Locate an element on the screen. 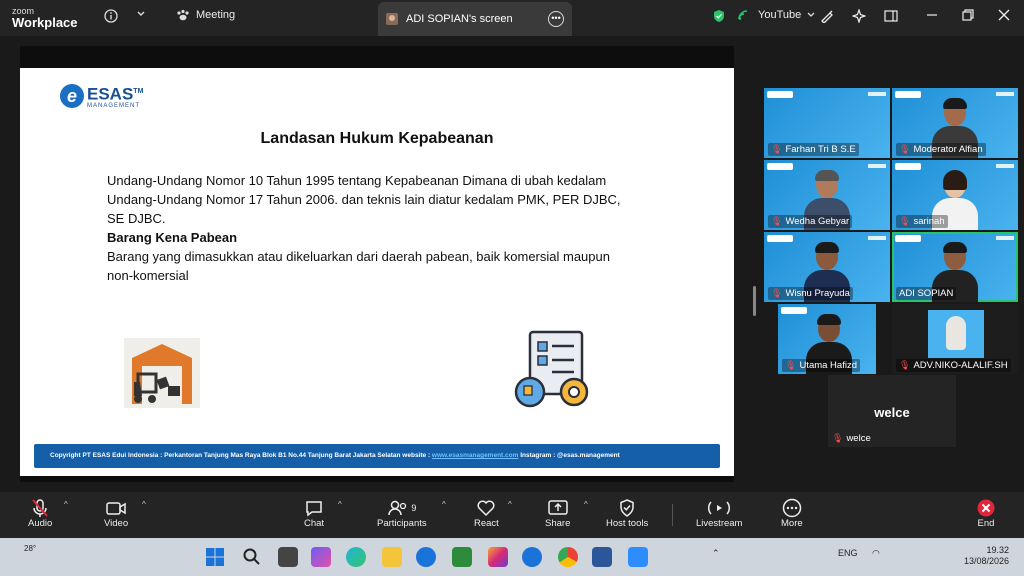 The width and height of the screenshot is (1024, 576). end-meeting-button: End is located at coordinates (986, 513).